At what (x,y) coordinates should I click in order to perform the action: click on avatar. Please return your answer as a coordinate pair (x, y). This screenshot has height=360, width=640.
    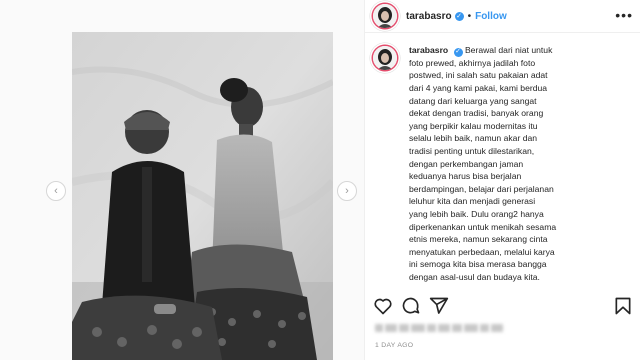
    Looking at the image, I should click on (385, 16).